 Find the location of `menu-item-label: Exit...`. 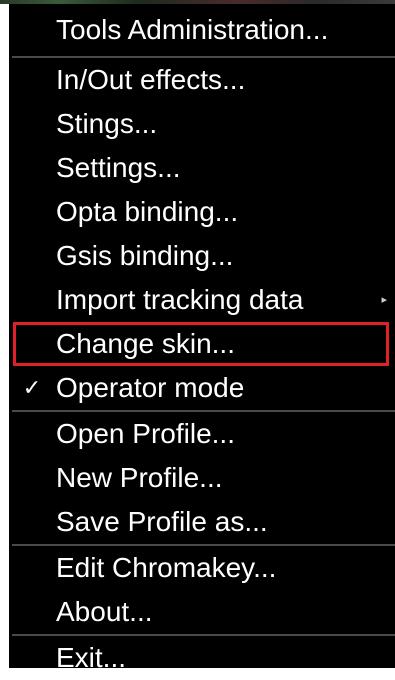

menu-item-label: Exit... is located at coordinates (91, 657).